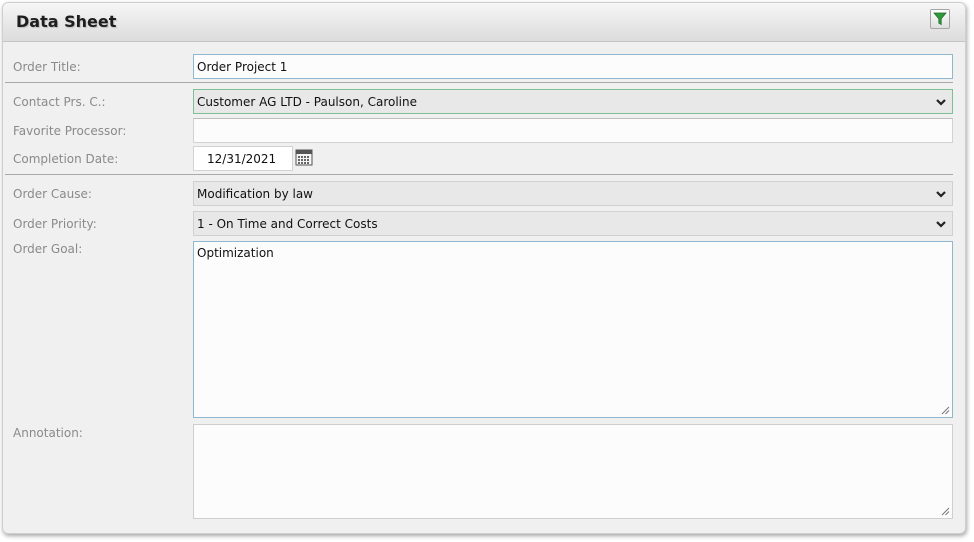  I want to click on order-priority-value: 1 - On Time and Correct Costs, so click(287, 224).